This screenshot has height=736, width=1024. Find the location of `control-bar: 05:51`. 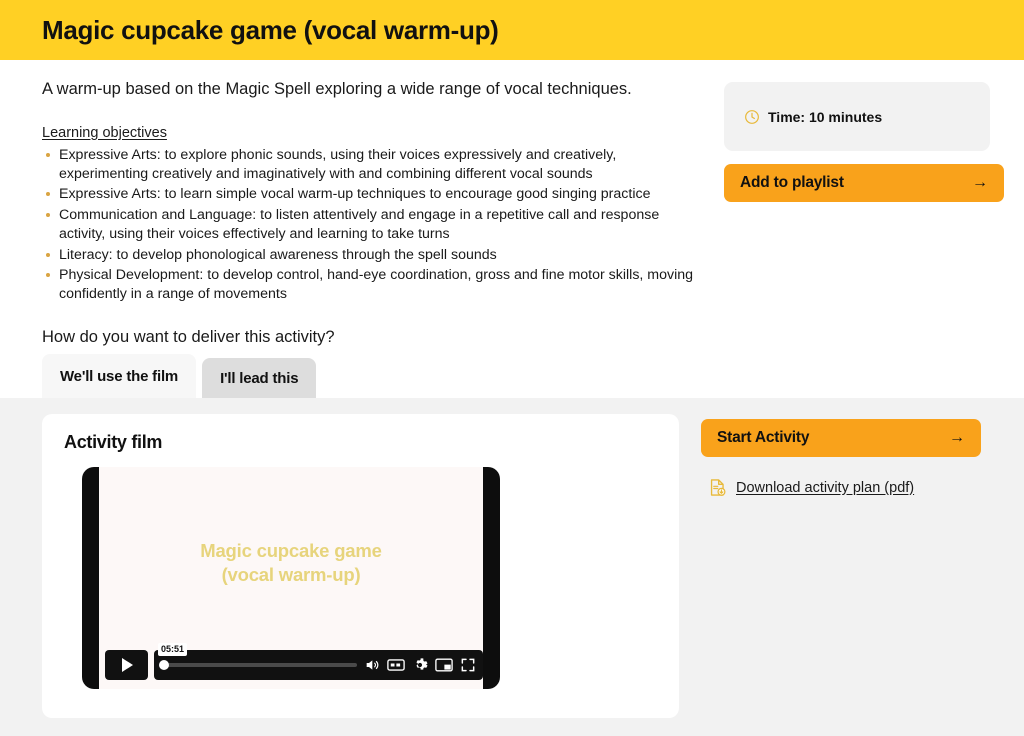

control-bar: 05:51 is located at coordinates (318, 661).